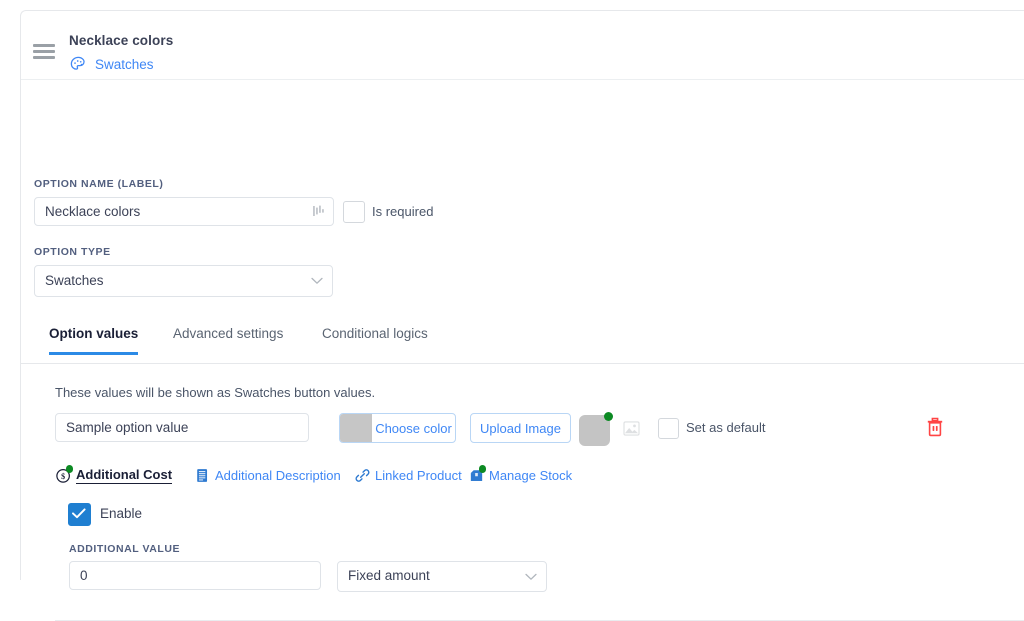  I want to click on option-type-select: Swatches, so click(183, 281).